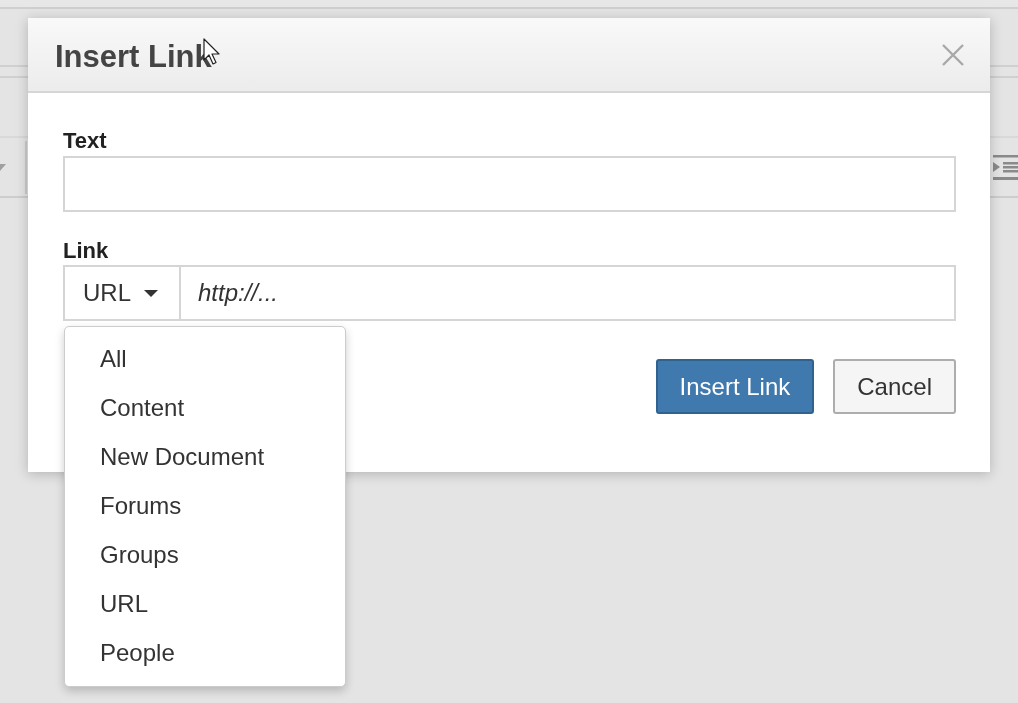 Image resolution: width=1018 pixels, height=703 pixels. Describe the element at coordinates (86, 251) in the screenshot. I see `link-label: Link` at that location.